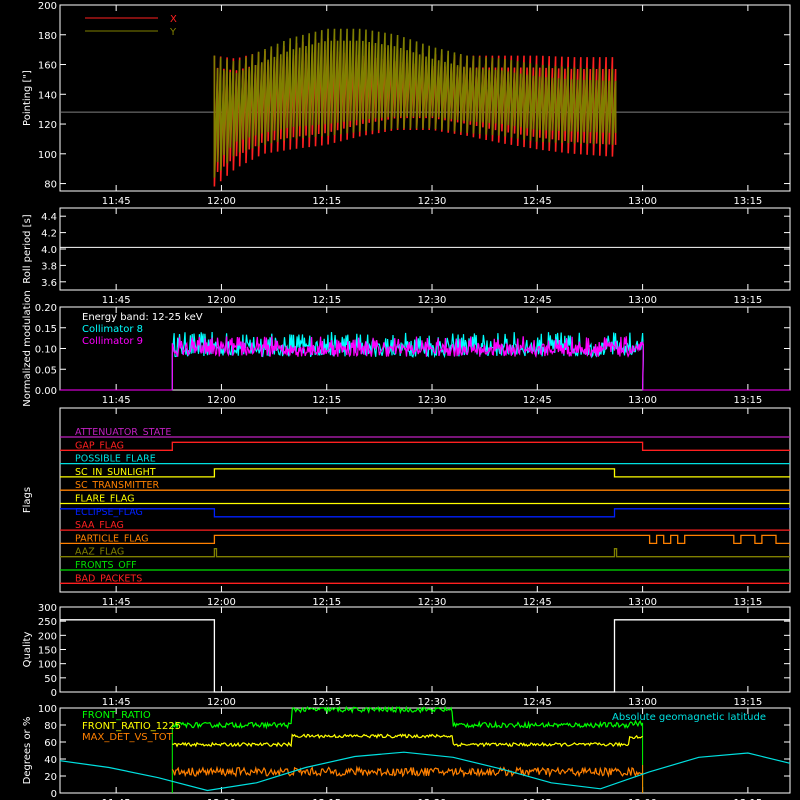 The image size is (800, 800). What do you see at coordinates (47, 125) in the screenshot?
I see `y-tick-label-0-2: 120` at bounding box center [47, 125].